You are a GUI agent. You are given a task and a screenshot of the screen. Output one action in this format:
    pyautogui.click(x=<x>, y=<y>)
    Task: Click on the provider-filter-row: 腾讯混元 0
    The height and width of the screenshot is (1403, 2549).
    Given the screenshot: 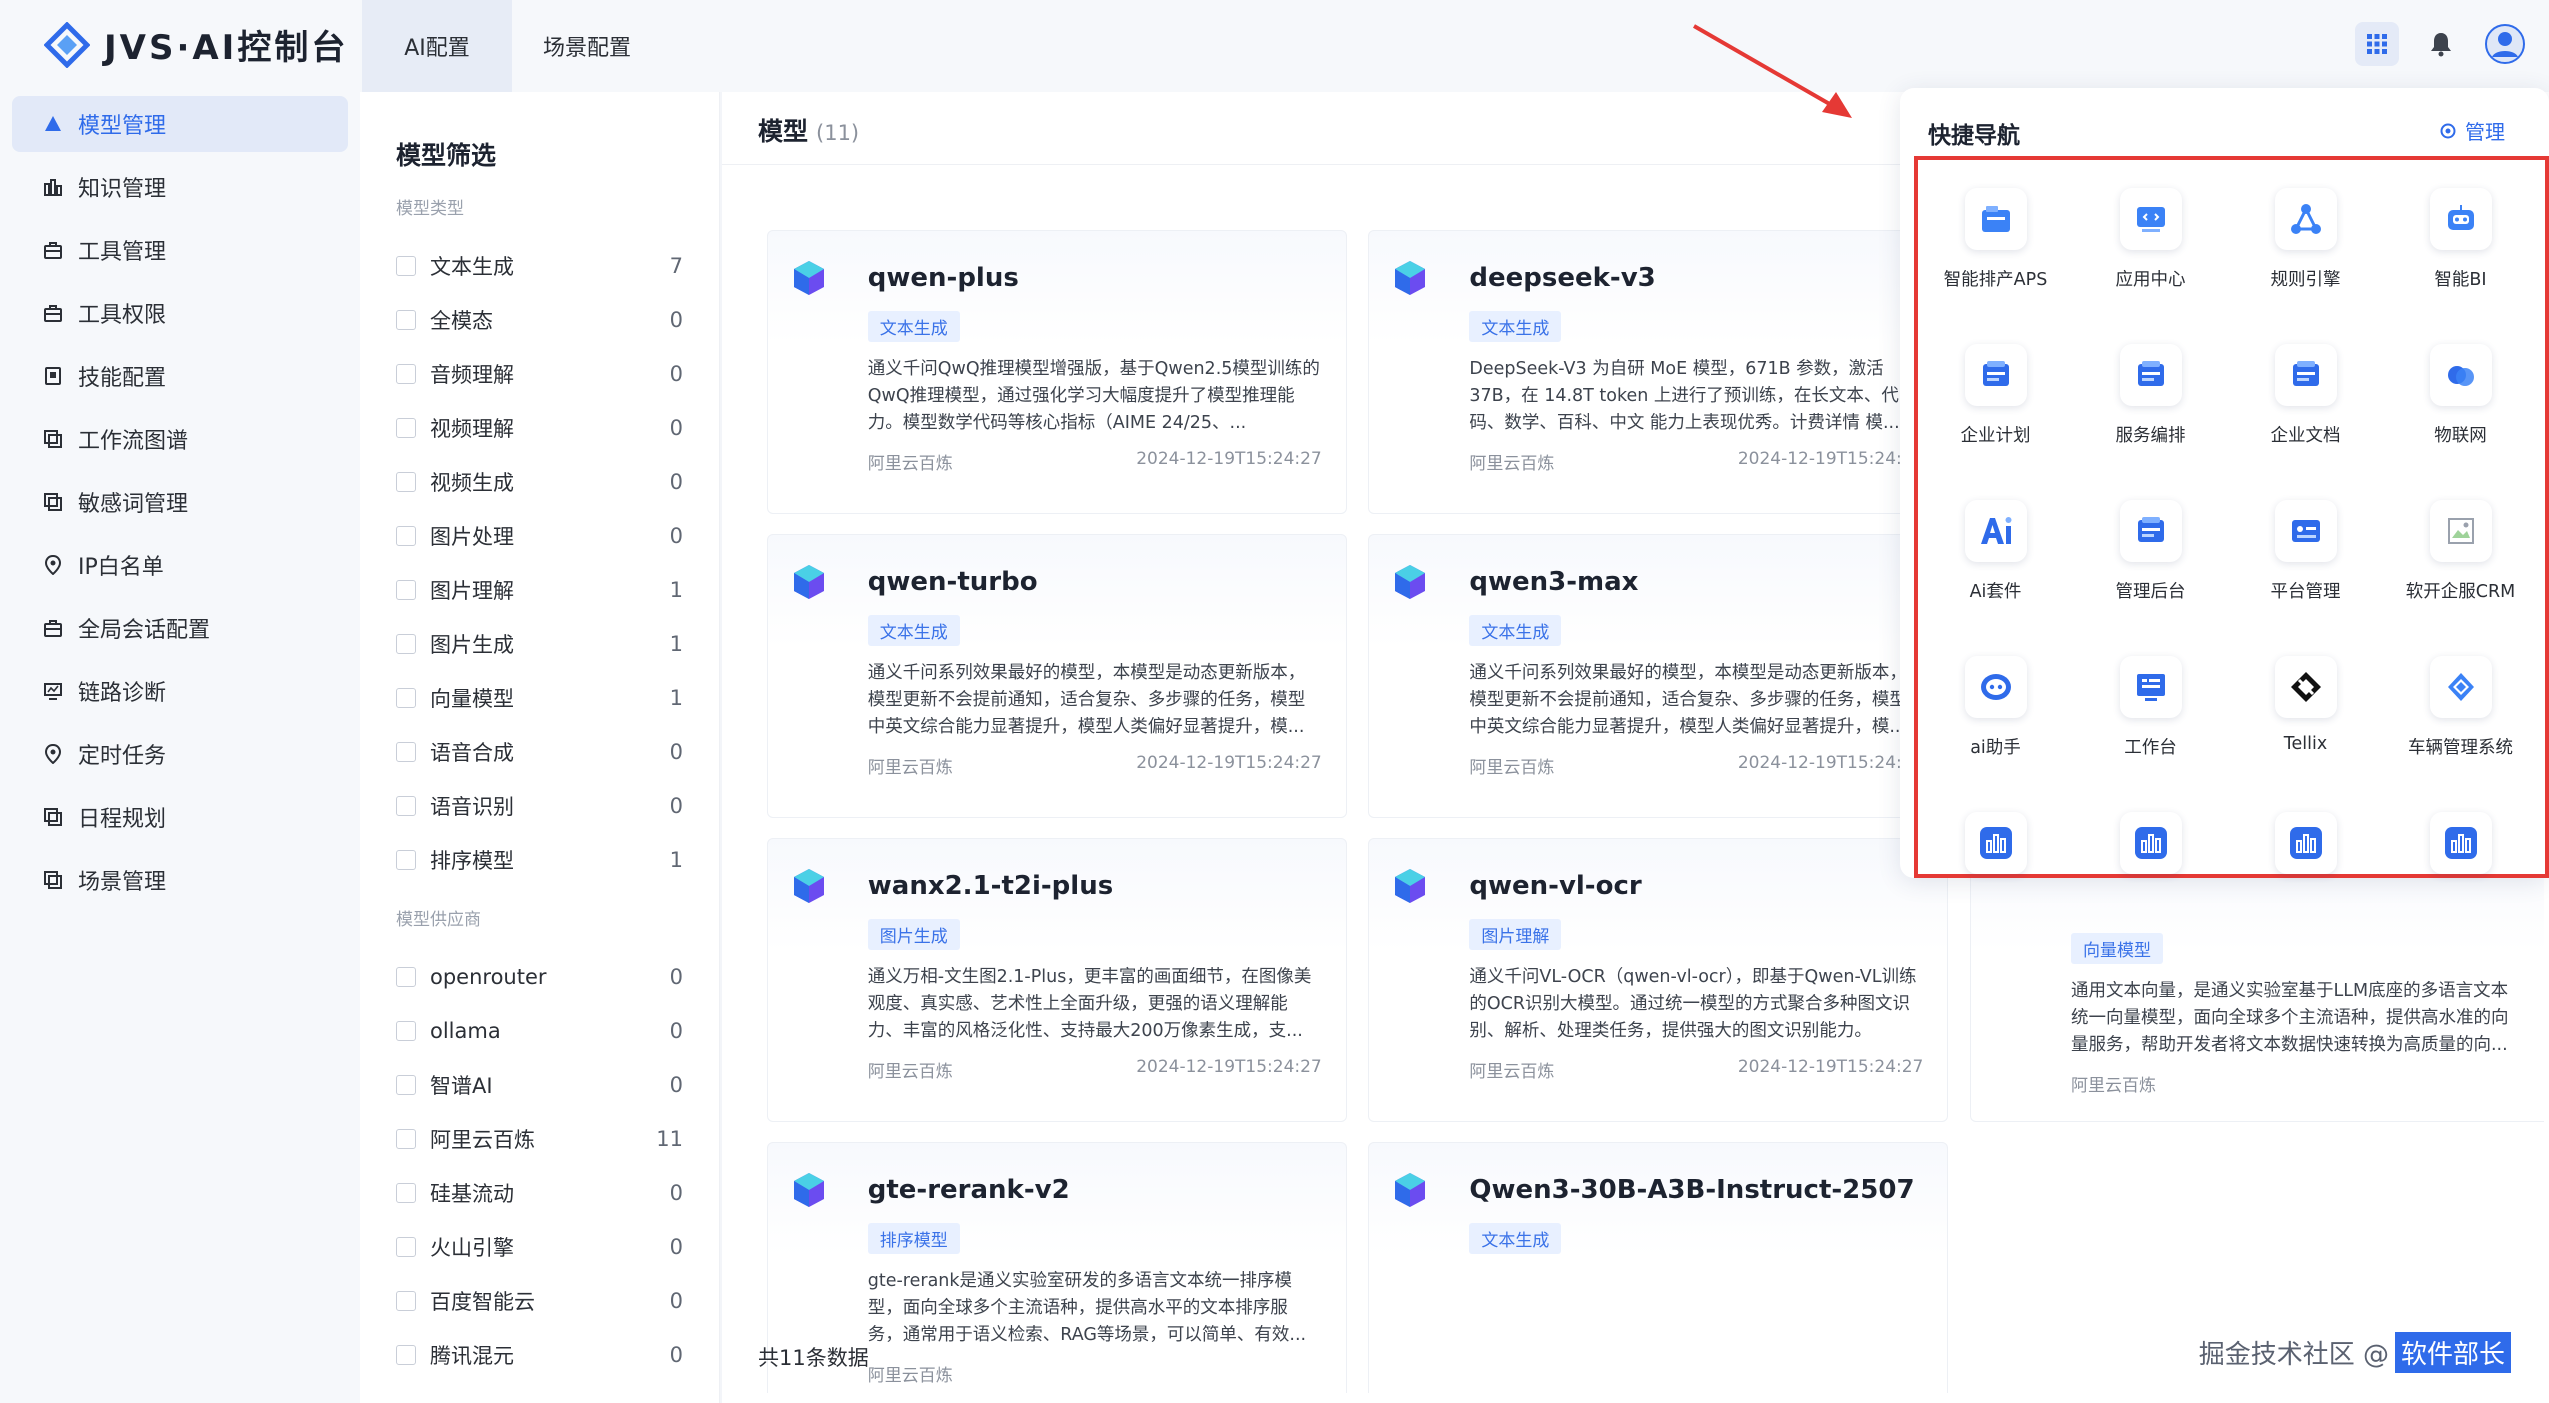 What is the action you would take?
    pyautogui.click(x=539, y=1355)
    